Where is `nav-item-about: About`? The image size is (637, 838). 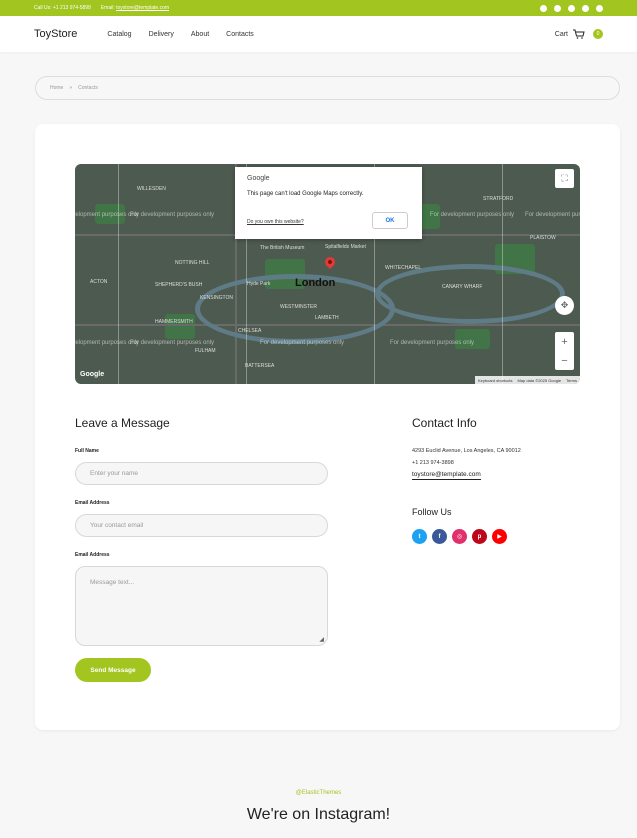
nav-item-about: About is located at coordinates (200, 34).